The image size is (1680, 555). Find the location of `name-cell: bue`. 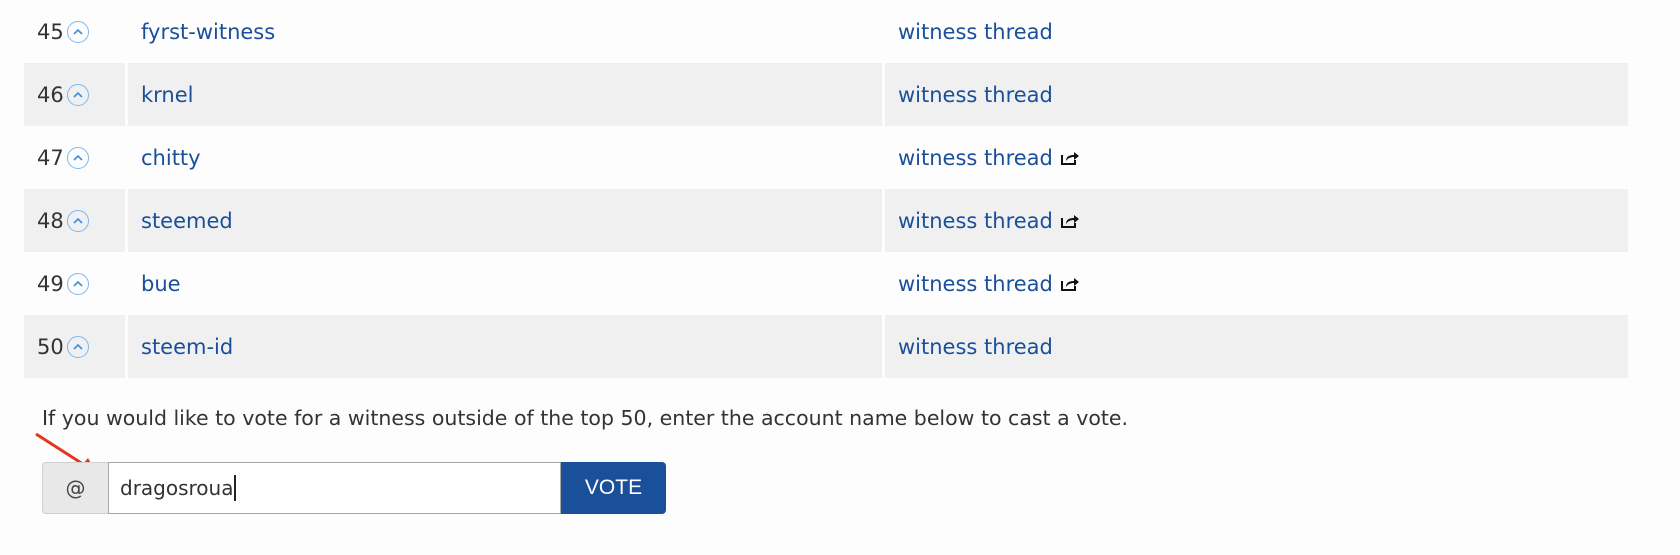

name-cell: bue is located at coordinates (505, 283).